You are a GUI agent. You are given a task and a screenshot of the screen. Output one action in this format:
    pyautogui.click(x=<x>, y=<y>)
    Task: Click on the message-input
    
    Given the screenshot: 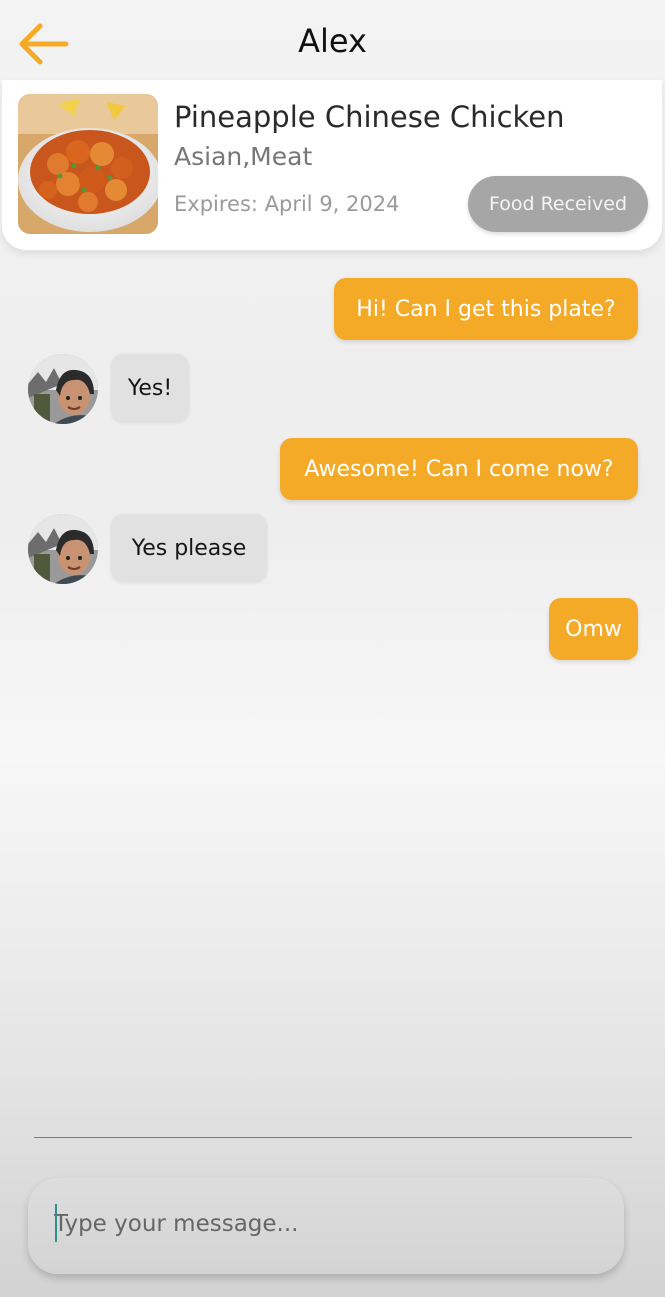 What is the action you would take?
    pyautogui.click(x=324, y=1224)
    